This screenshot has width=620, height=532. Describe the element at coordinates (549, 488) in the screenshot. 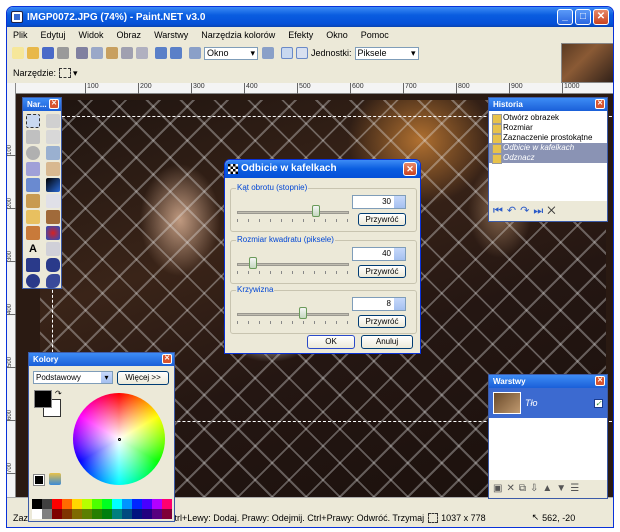

I see `move-up-icon: ▲` at that location.